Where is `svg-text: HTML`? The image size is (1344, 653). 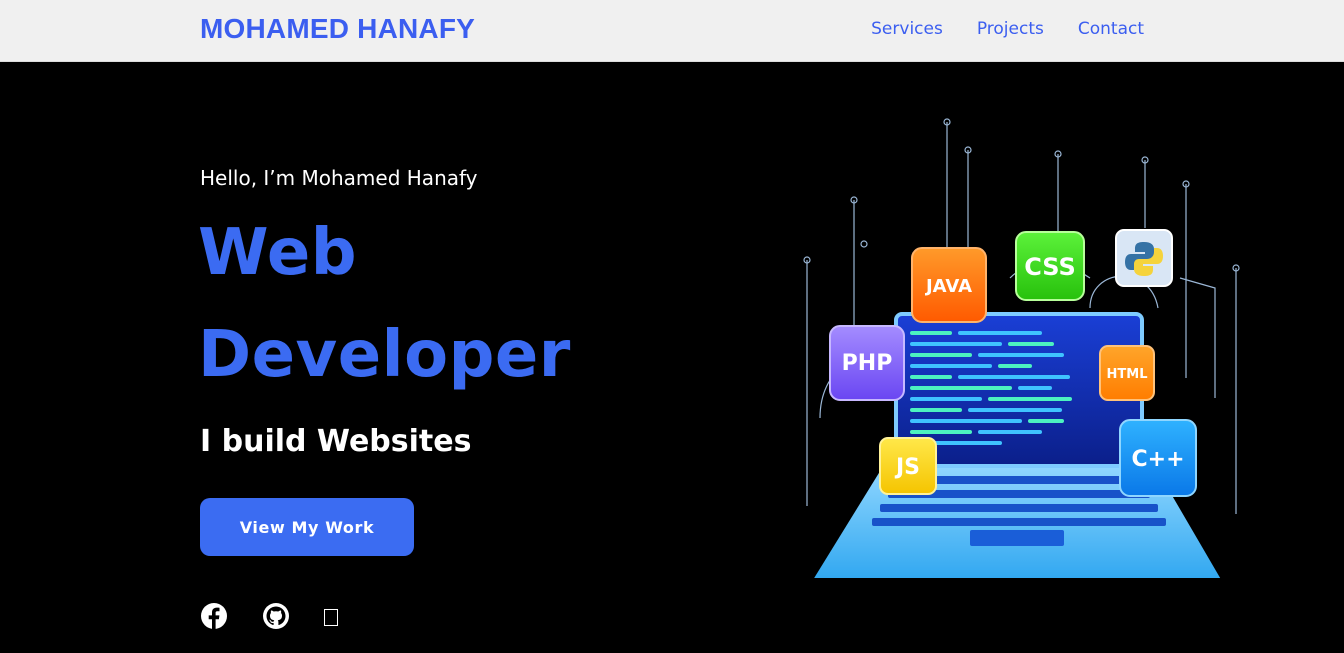 svg-text: HTML is located at coordinates (1127, 374).